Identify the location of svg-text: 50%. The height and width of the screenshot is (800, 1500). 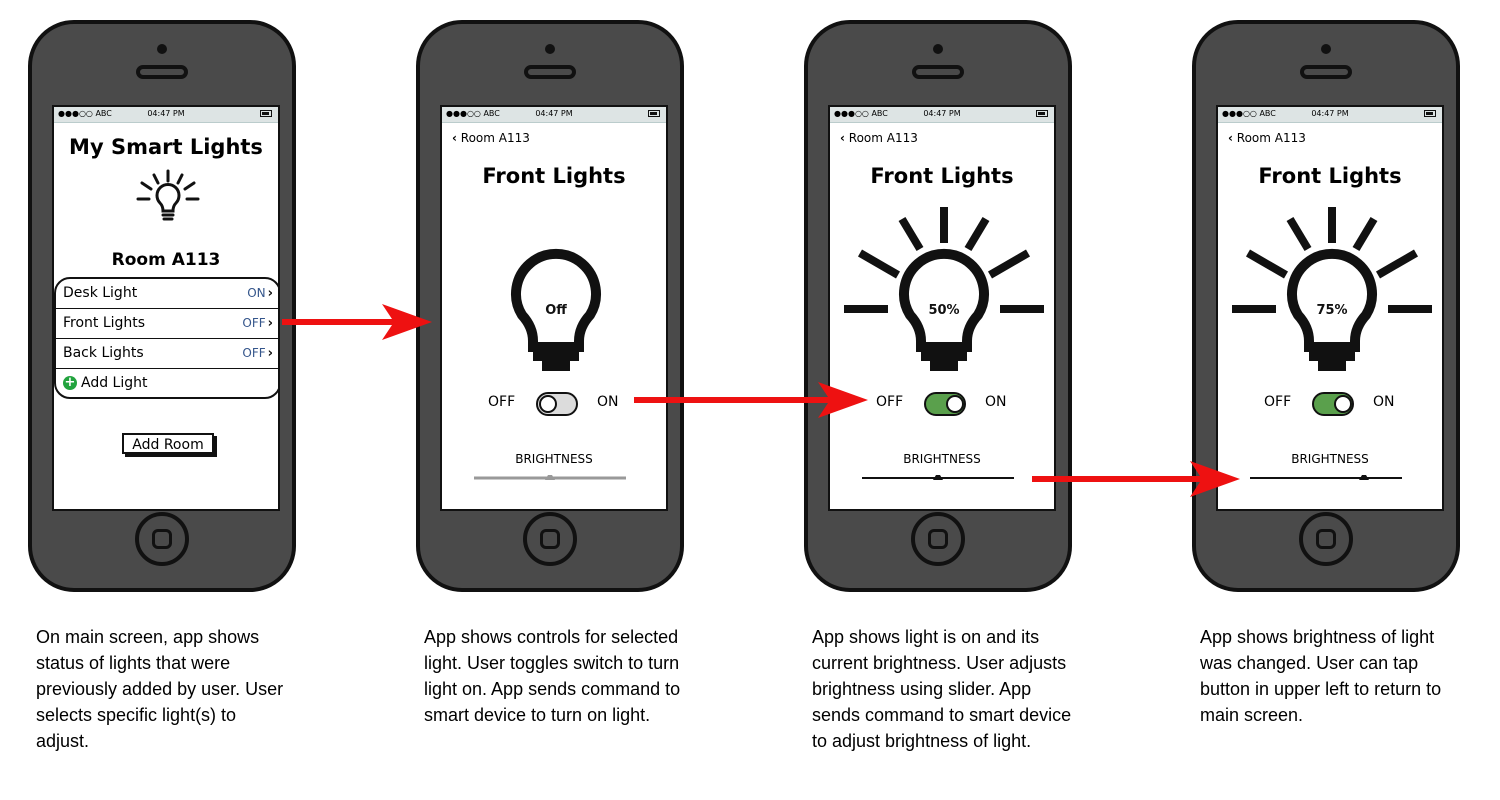
(943, 310).